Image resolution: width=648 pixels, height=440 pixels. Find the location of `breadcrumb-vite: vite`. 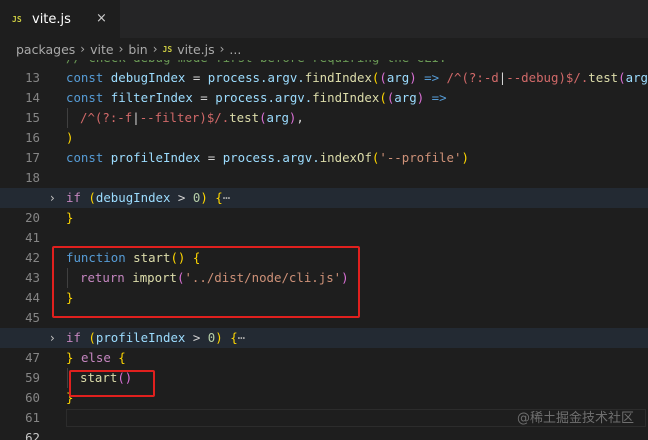

breadcrumb-vite: vite is located at coordinates (101, 49).